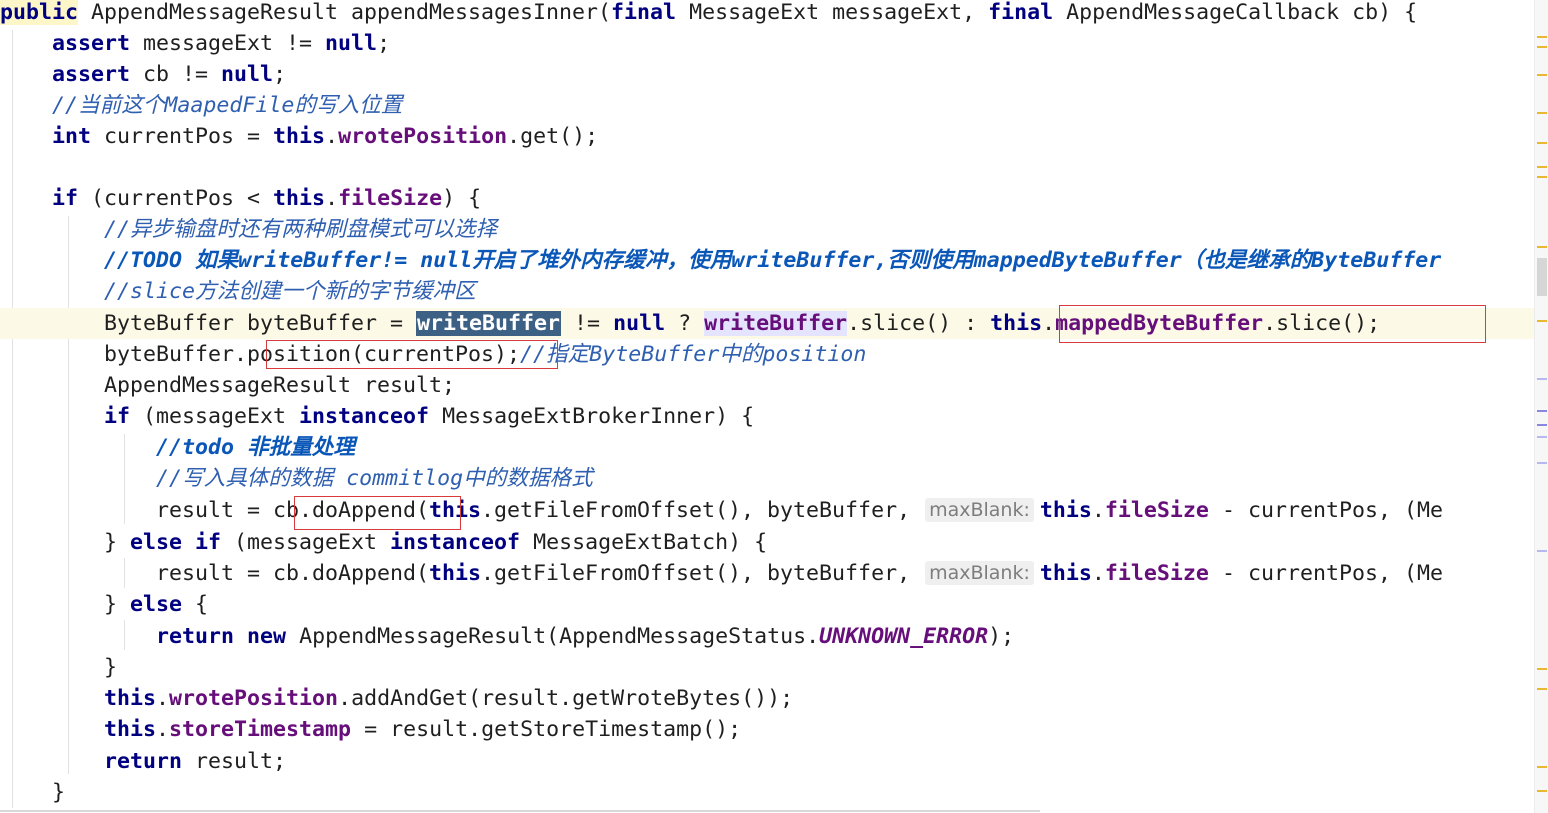 This screenshot has height=813, width=1548. I want to click on code-text: );, so click(1001, 636).